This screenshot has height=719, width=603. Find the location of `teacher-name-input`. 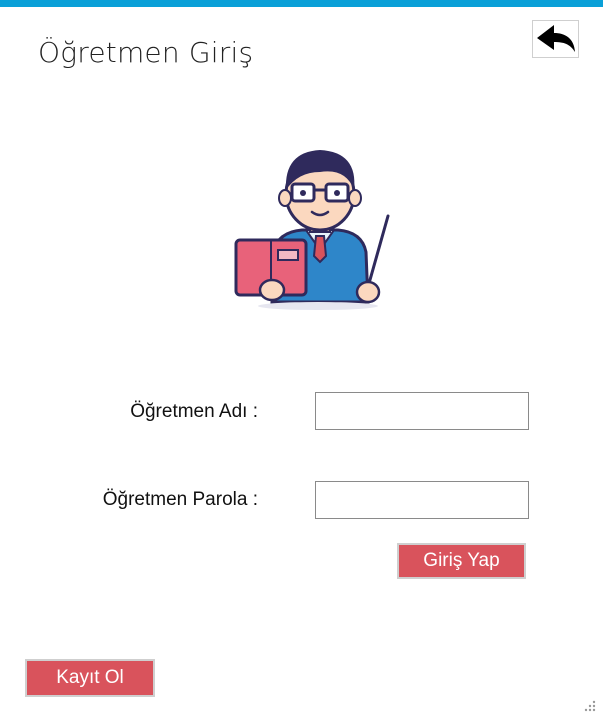

teacher-name-input is located at coordinates (422, 411).